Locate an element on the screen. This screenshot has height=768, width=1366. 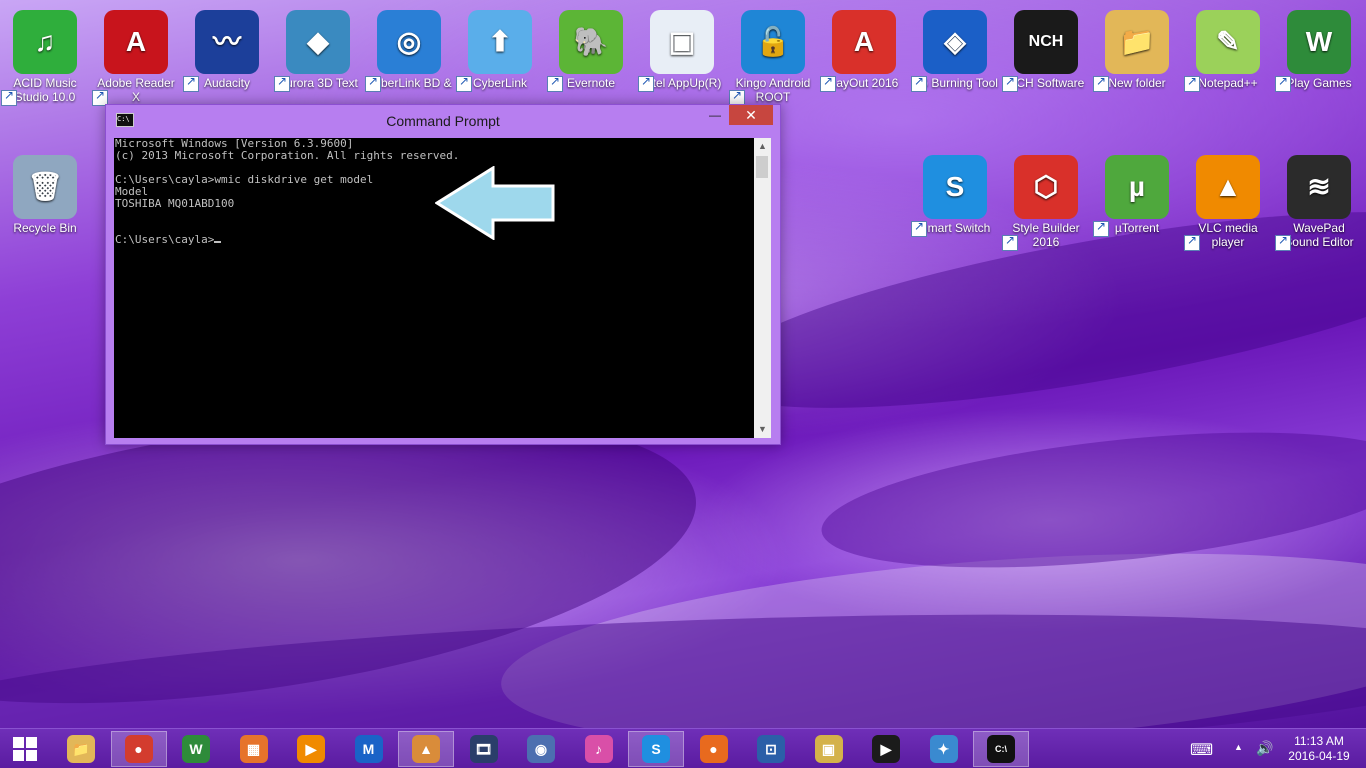
taskbar-bird-app: ◉ is located at coordinates (541, 749).